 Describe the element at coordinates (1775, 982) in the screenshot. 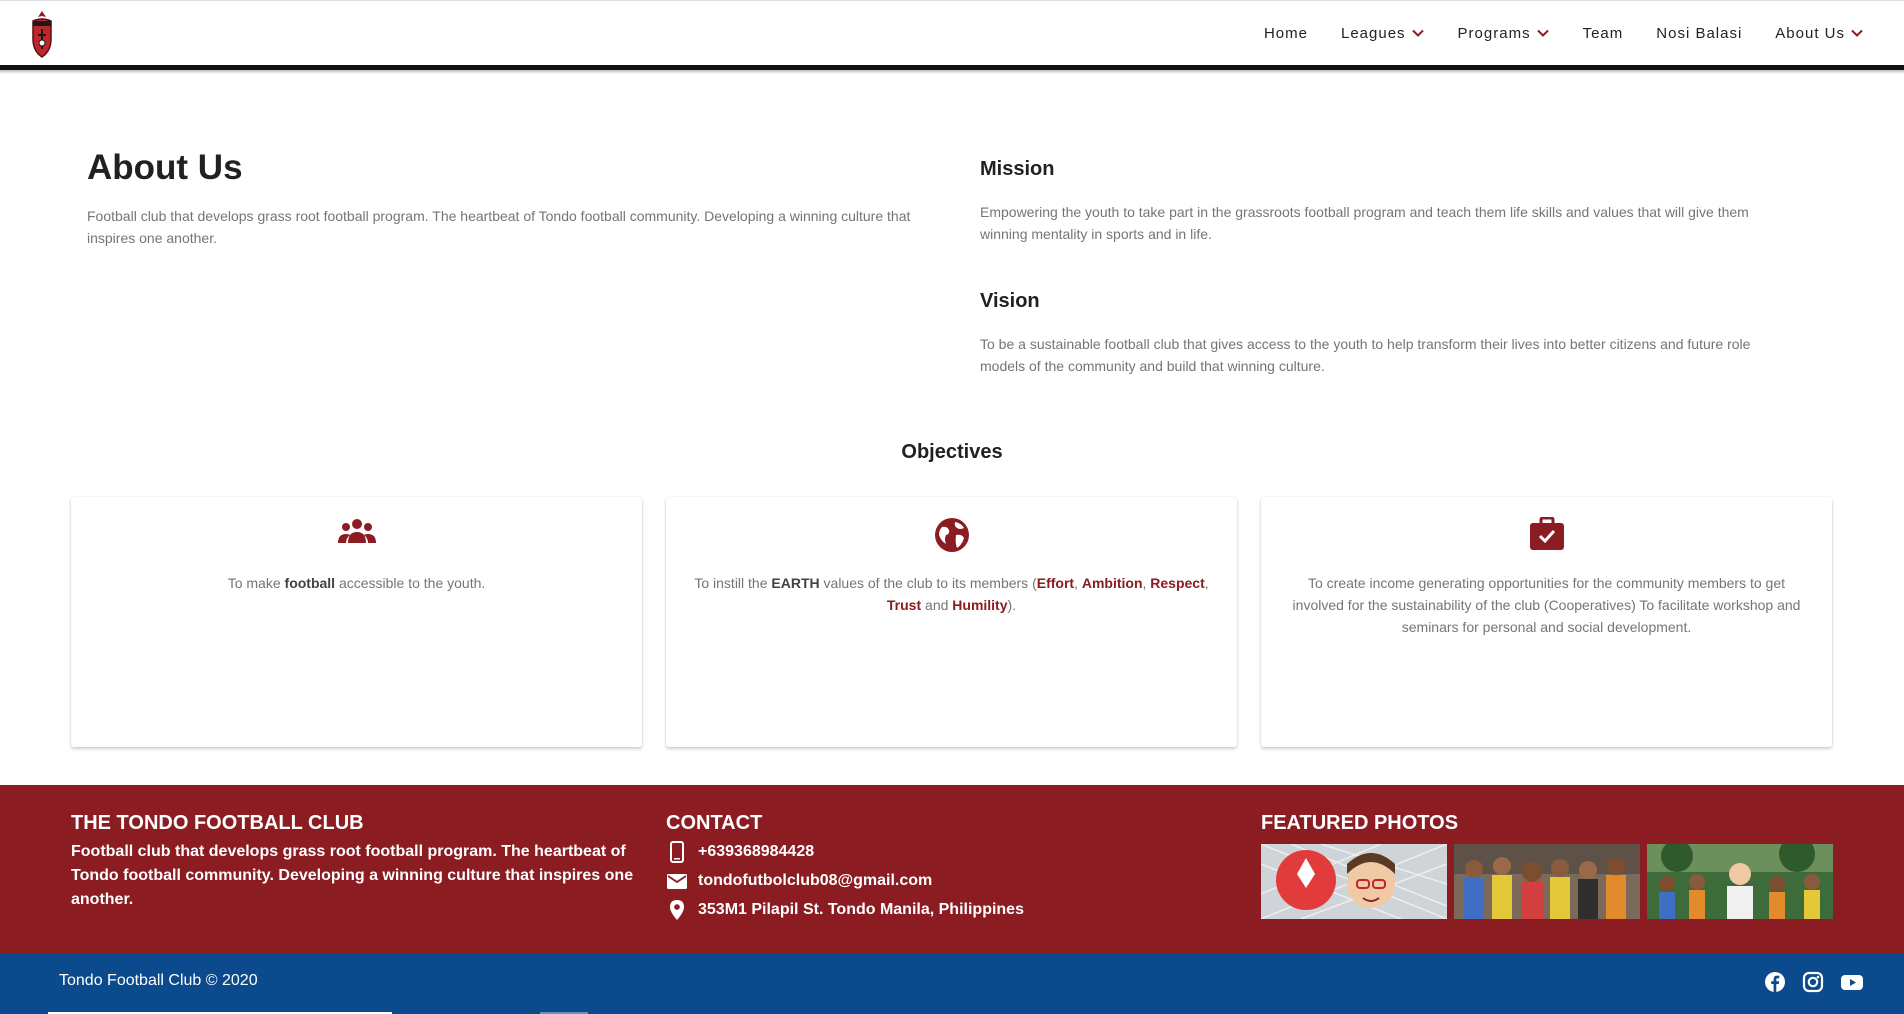

I see `facebook-icon` at that location.